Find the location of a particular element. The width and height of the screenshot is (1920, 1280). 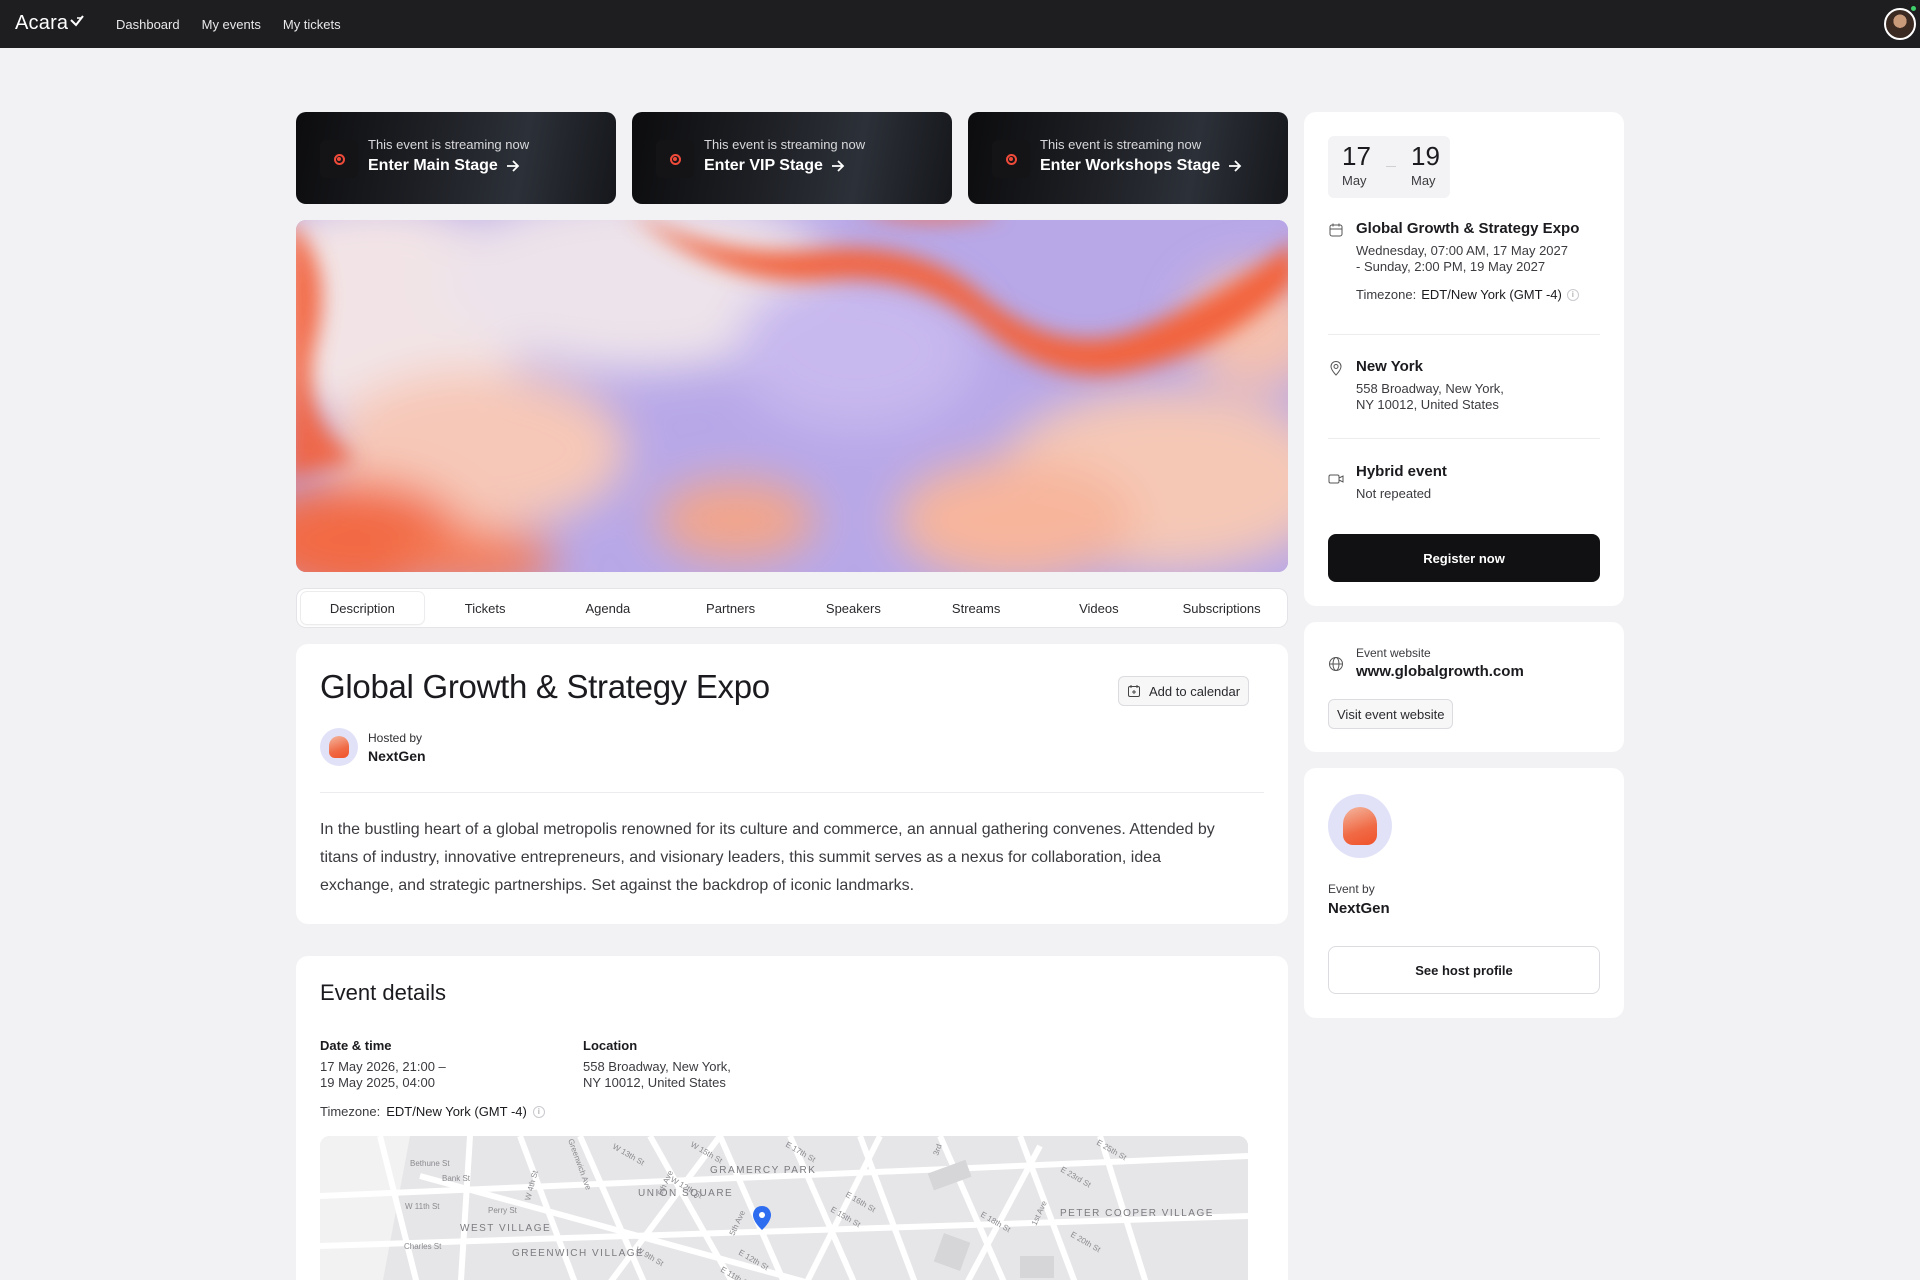

event-by-name: NextGen is located at coordinates (1359, 908).